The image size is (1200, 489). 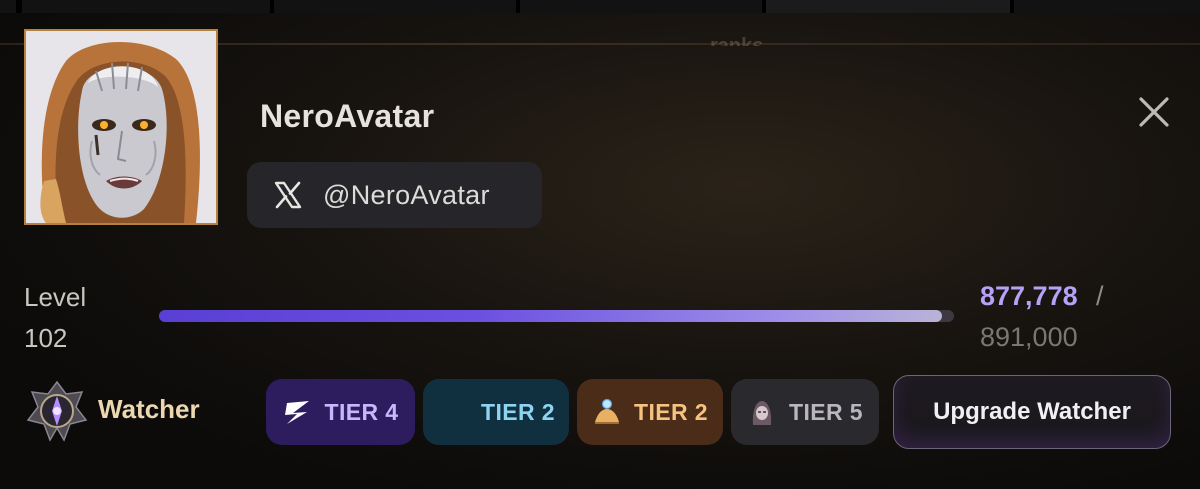 I want to click on xp-max: 891,000, so click(x=1029, y=337).